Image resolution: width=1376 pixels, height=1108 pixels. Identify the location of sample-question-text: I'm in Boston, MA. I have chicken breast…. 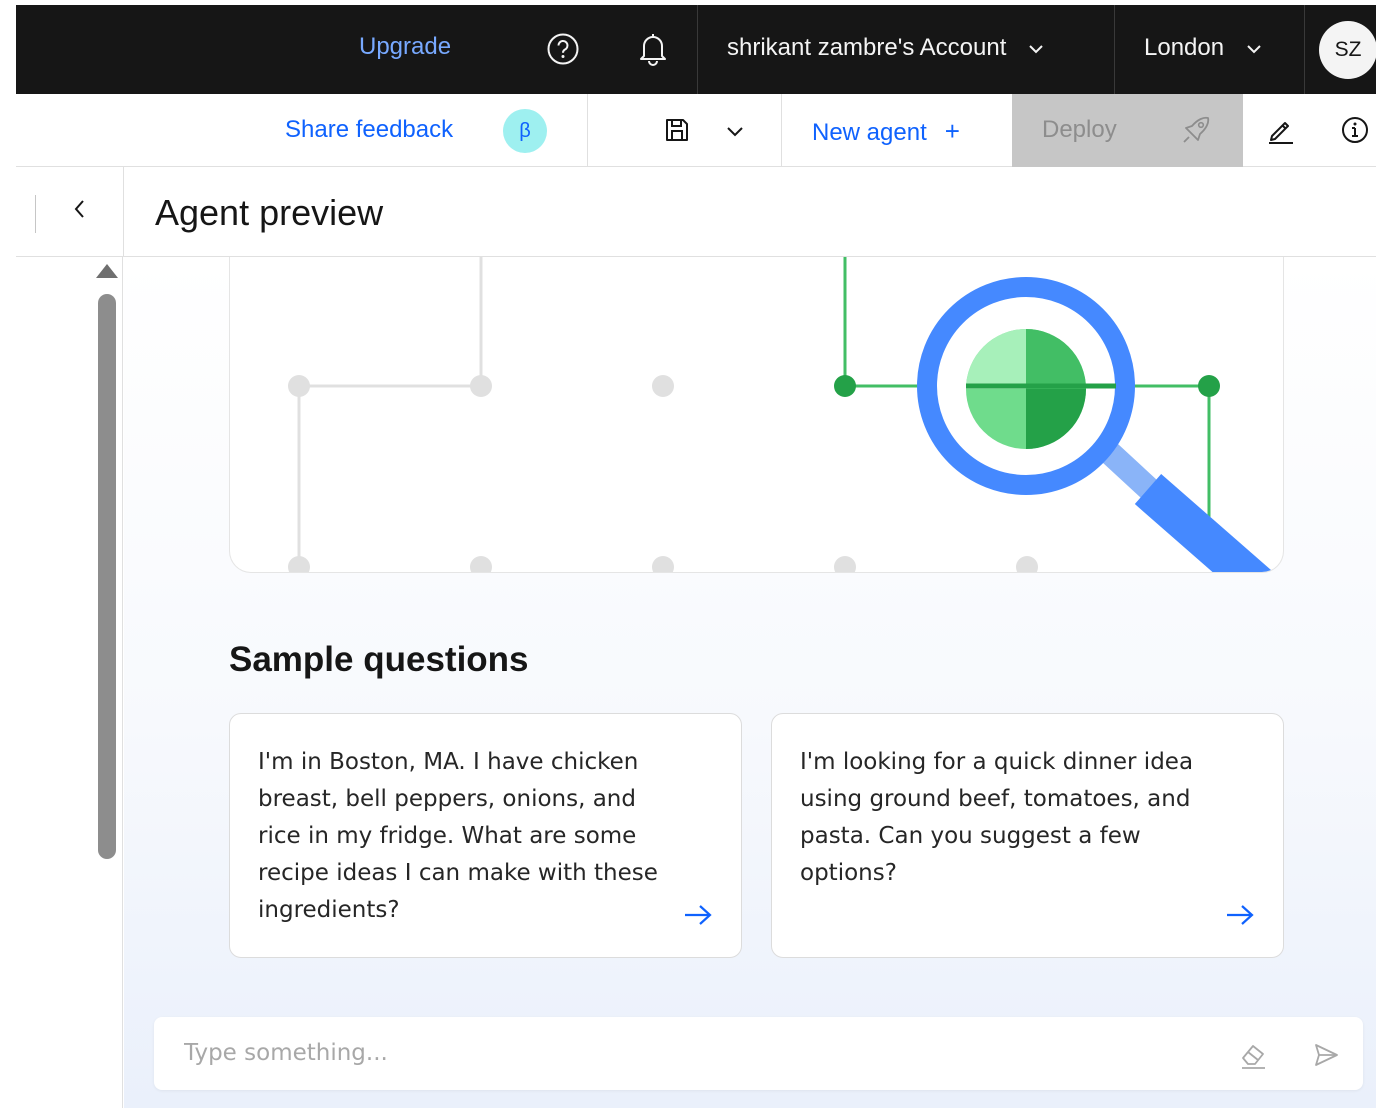
(458, 836).